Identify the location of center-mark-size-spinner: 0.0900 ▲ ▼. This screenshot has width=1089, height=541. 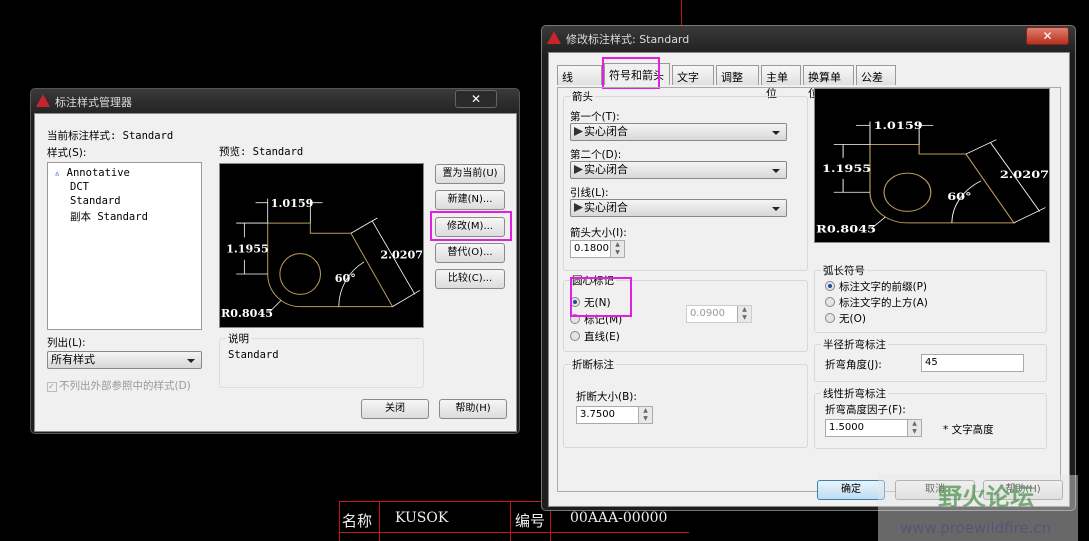
(719, 314).